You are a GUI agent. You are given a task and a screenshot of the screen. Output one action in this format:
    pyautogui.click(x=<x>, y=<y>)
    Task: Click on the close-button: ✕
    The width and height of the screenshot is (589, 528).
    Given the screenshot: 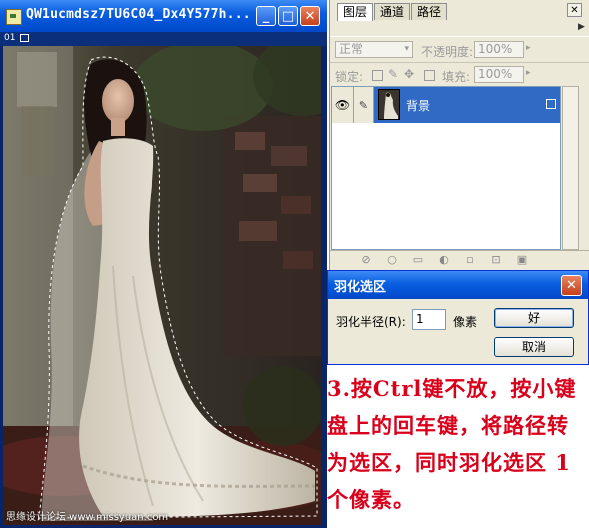 What is the action you would take?
    pyautogui.click(x=310, y=16)
    